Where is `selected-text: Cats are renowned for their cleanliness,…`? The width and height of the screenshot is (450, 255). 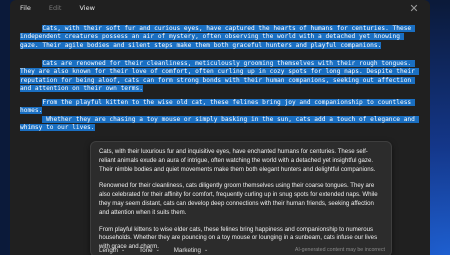 selected-text: Cats are renowned for their cleanliness,… is located at coordinates (219, 76).